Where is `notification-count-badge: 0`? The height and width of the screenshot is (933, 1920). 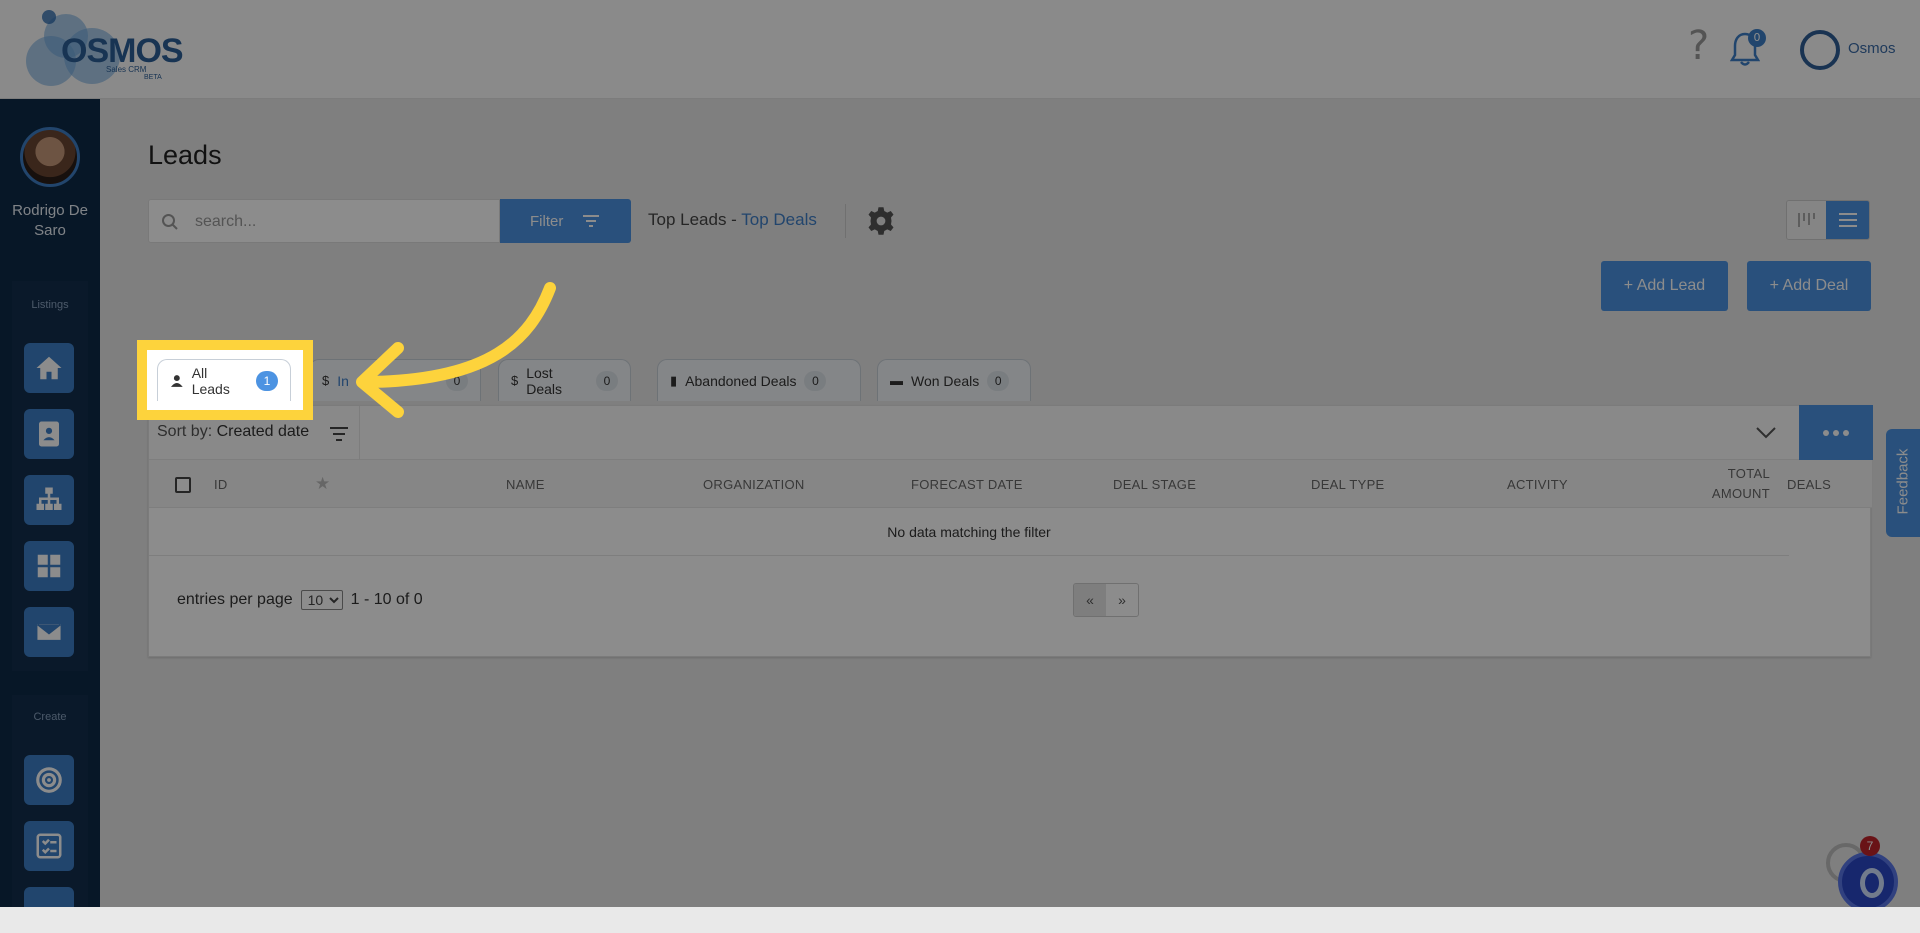
notification-count-badge: 0 is located at coordinates (1757, 38).